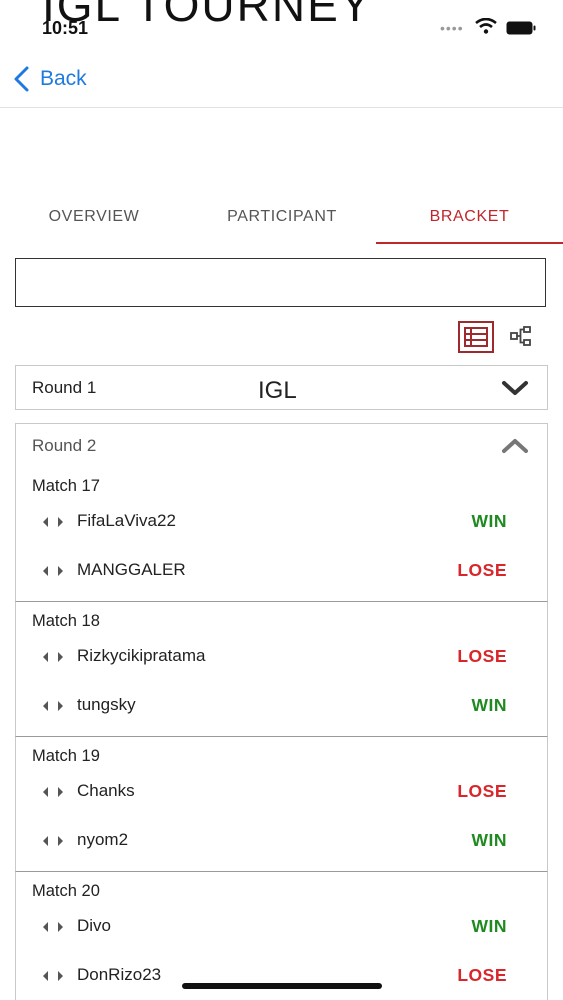 This screenshot has height=1000, width=563. Describe the element at coordinates (103, 839) in the screenshot. I see `player-name: nyom2` at that location.